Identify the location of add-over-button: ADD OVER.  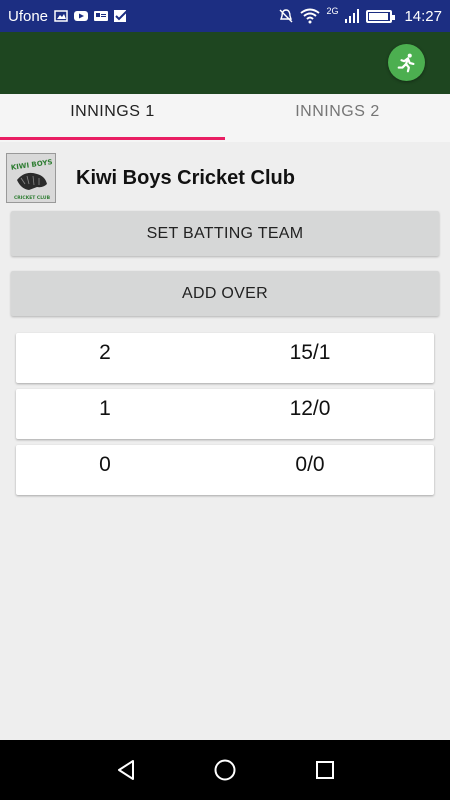
(225, 293).